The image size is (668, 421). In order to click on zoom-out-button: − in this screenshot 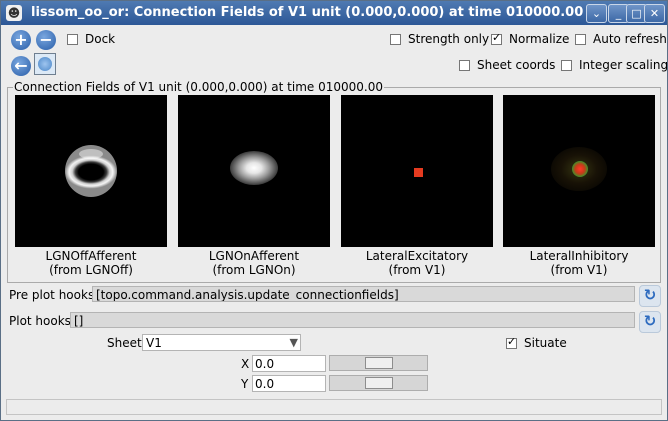, I will do `click(46, 40)`.